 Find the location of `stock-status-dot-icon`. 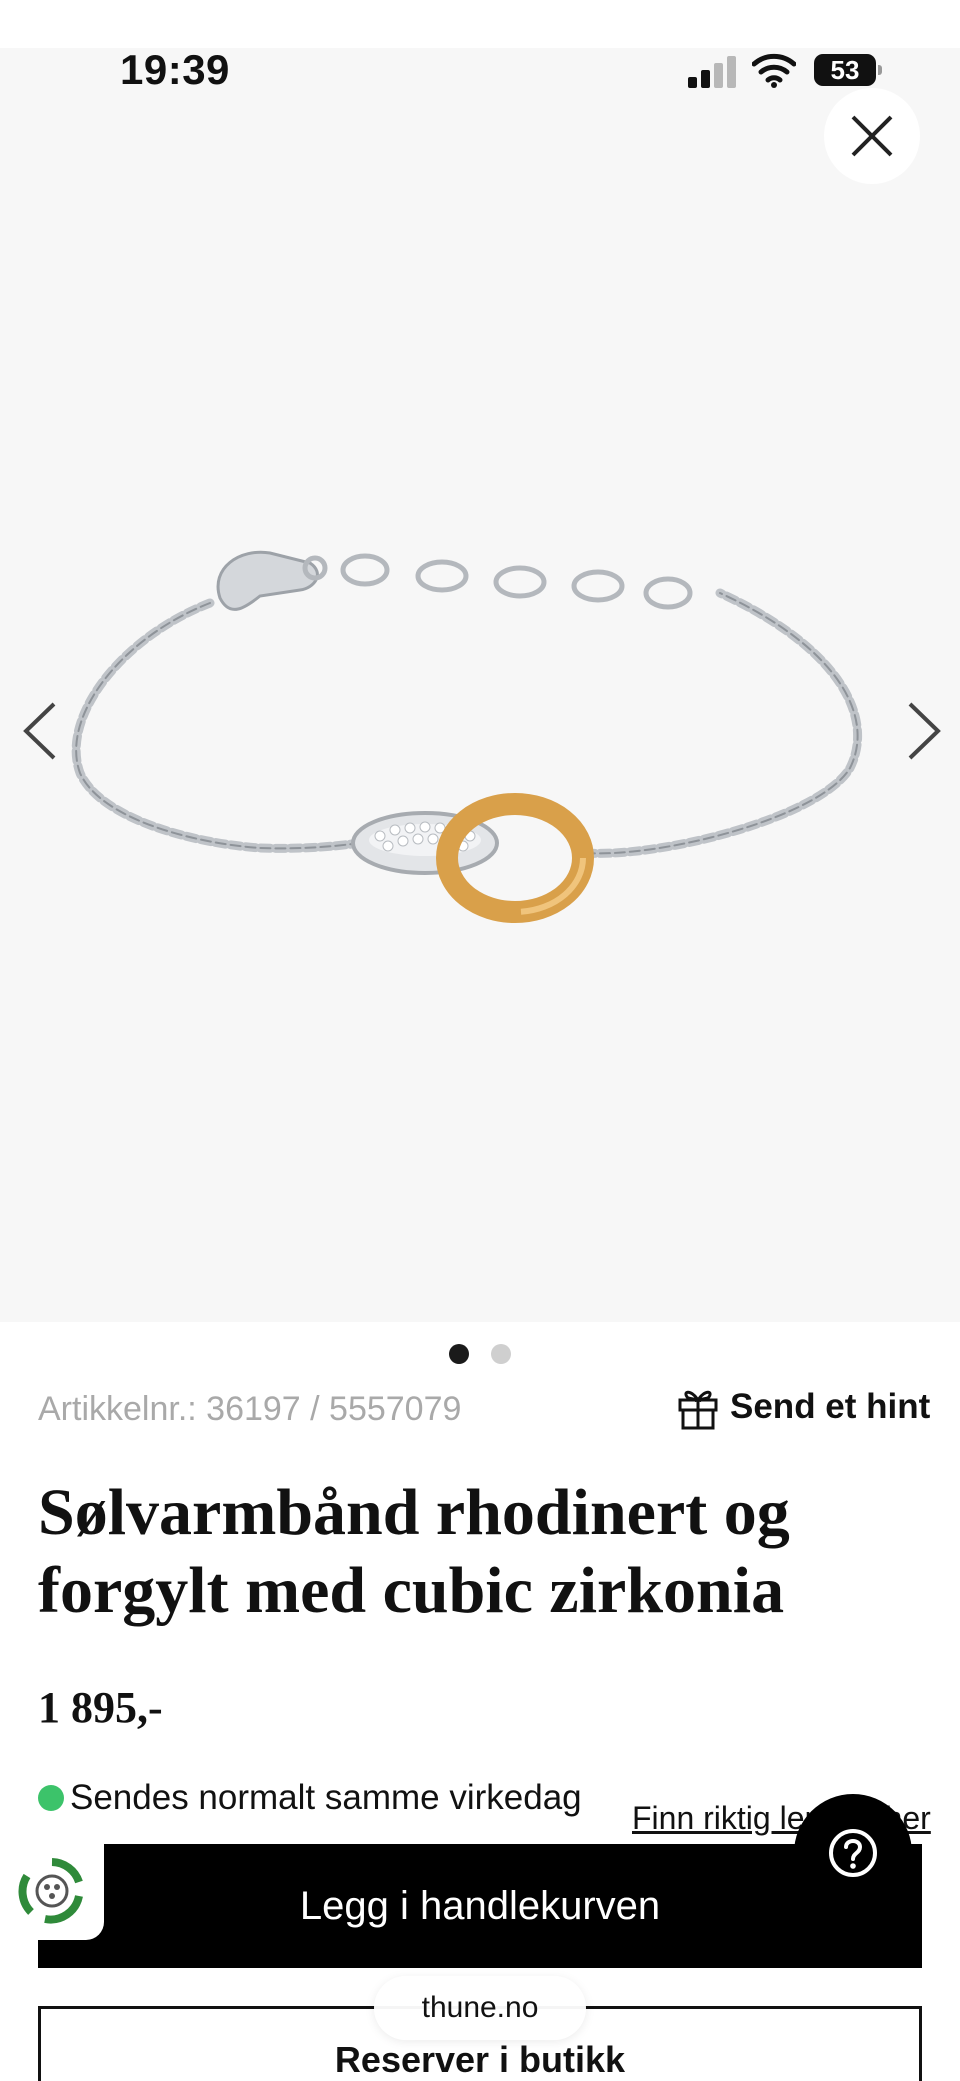

stock-status-dot-icon is located at coordinates (51, 1798).